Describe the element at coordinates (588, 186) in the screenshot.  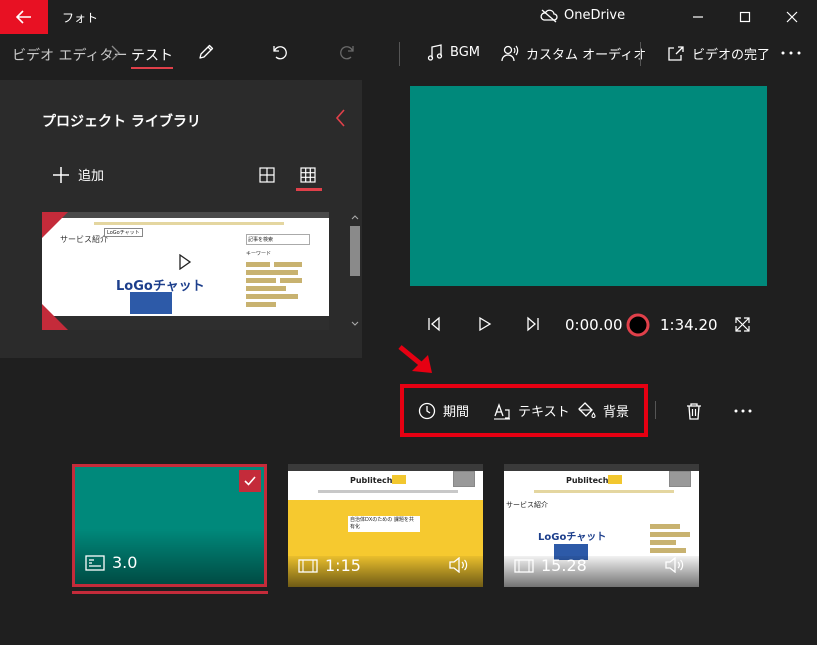
I see `video-preview` at that location.